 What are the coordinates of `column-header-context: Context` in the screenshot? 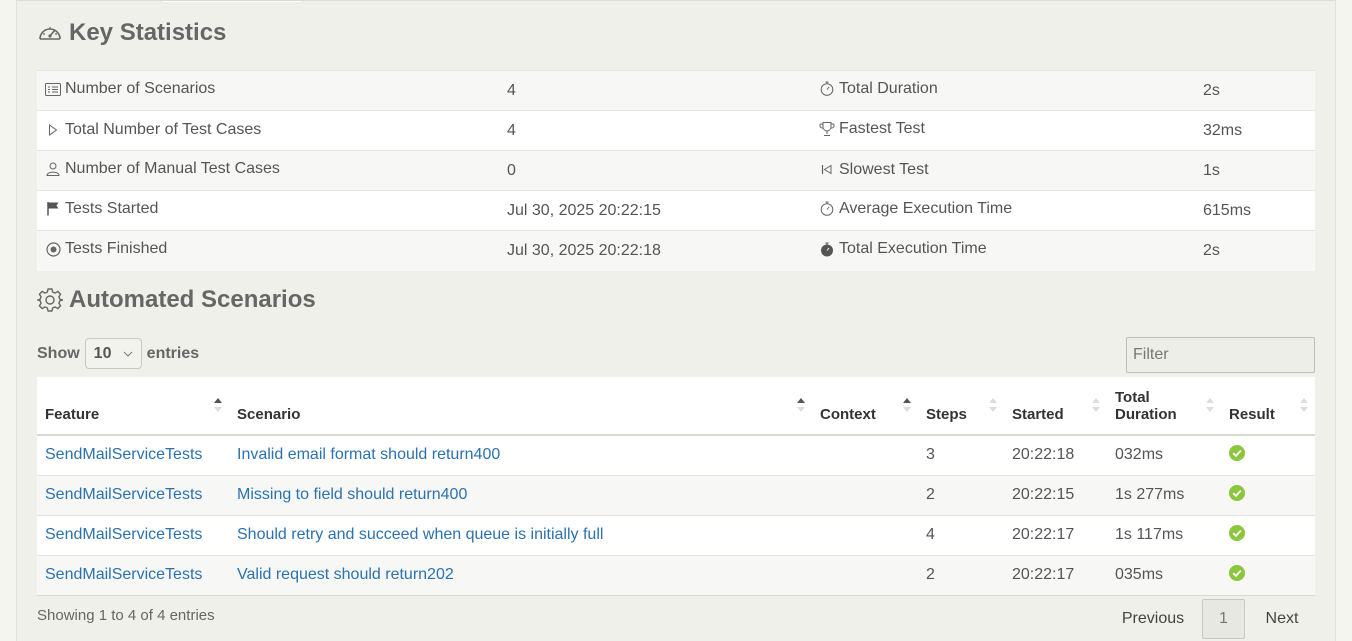 It's located at (865, 406).